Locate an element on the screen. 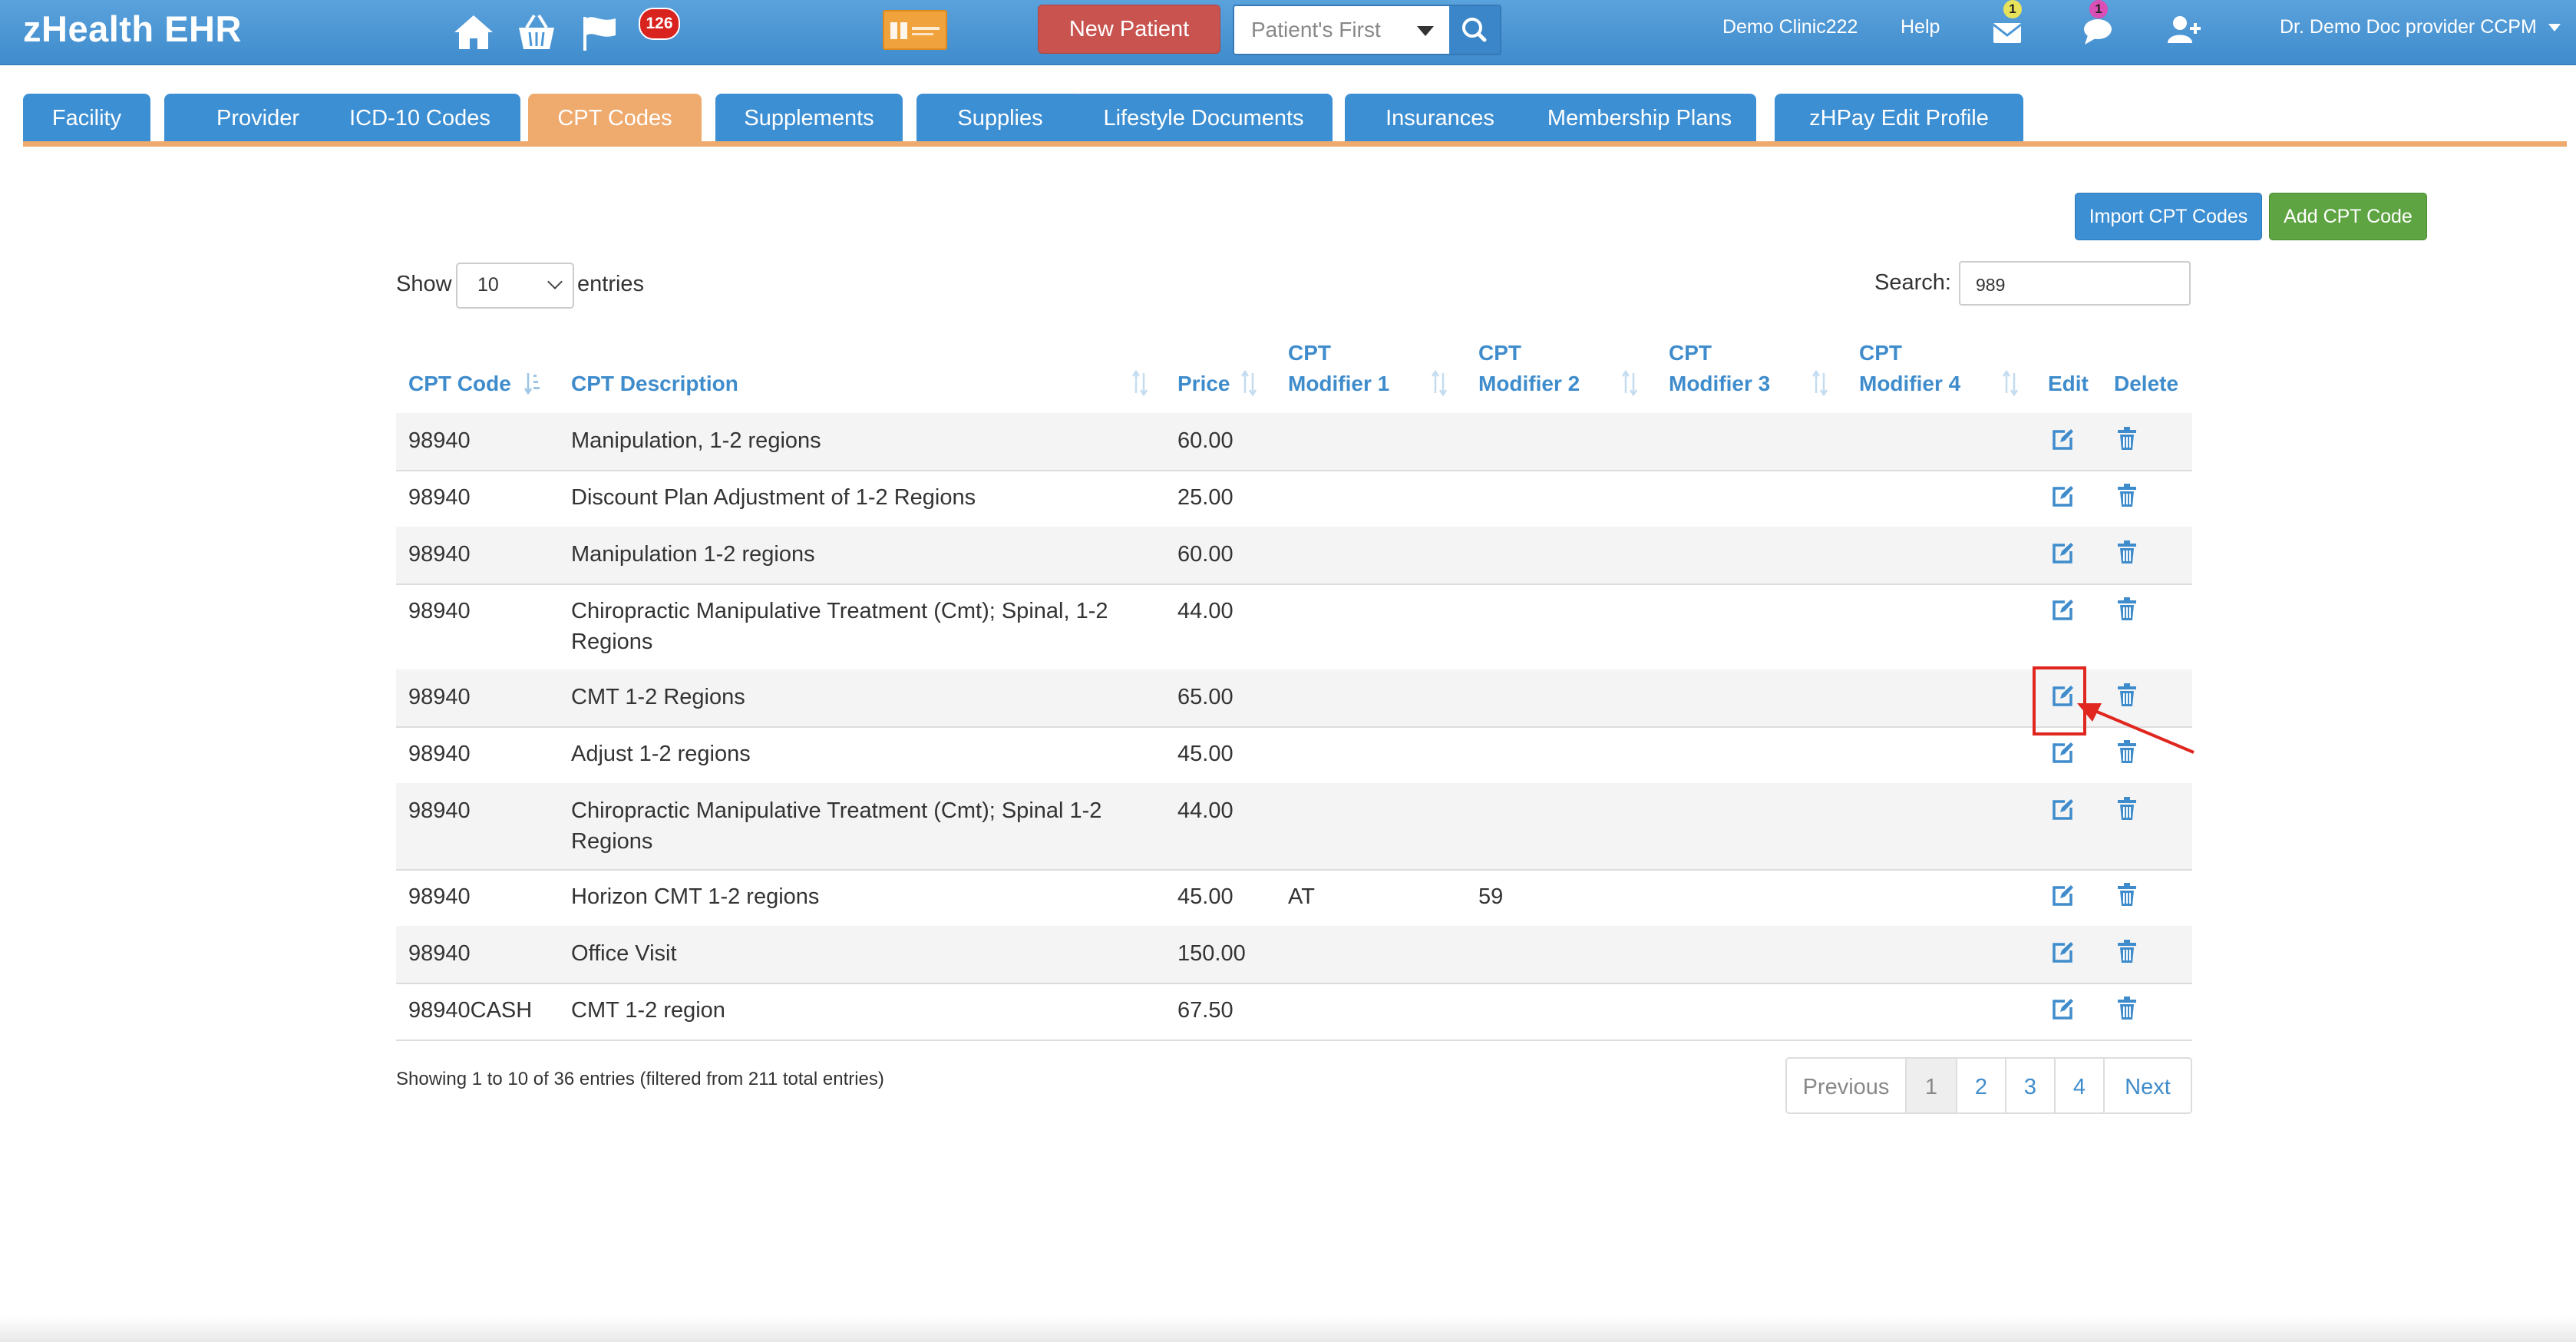 The width and height of the screenshot is (2576, 1342). patient-search-box: Patient's First is located at coordinates (1367, 30).